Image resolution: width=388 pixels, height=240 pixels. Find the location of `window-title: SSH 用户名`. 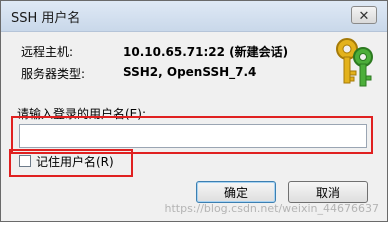

window-title: SSH 用户名 is located at coordinates (46, 18).